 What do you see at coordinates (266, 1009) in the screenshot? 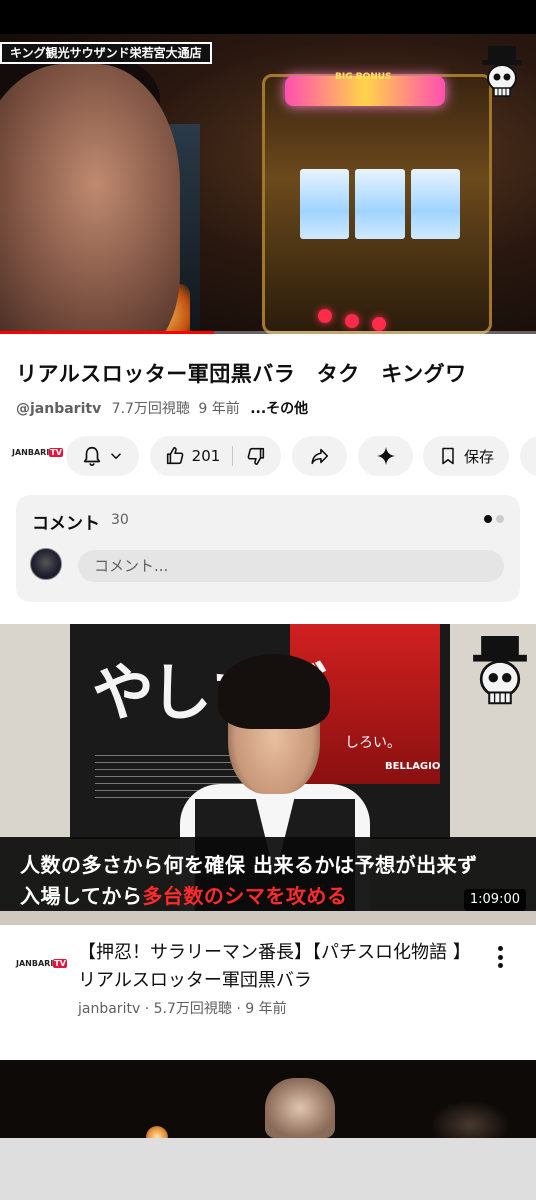
I see `next-video-age: 9 年前` at bounding box center [266, 1009].